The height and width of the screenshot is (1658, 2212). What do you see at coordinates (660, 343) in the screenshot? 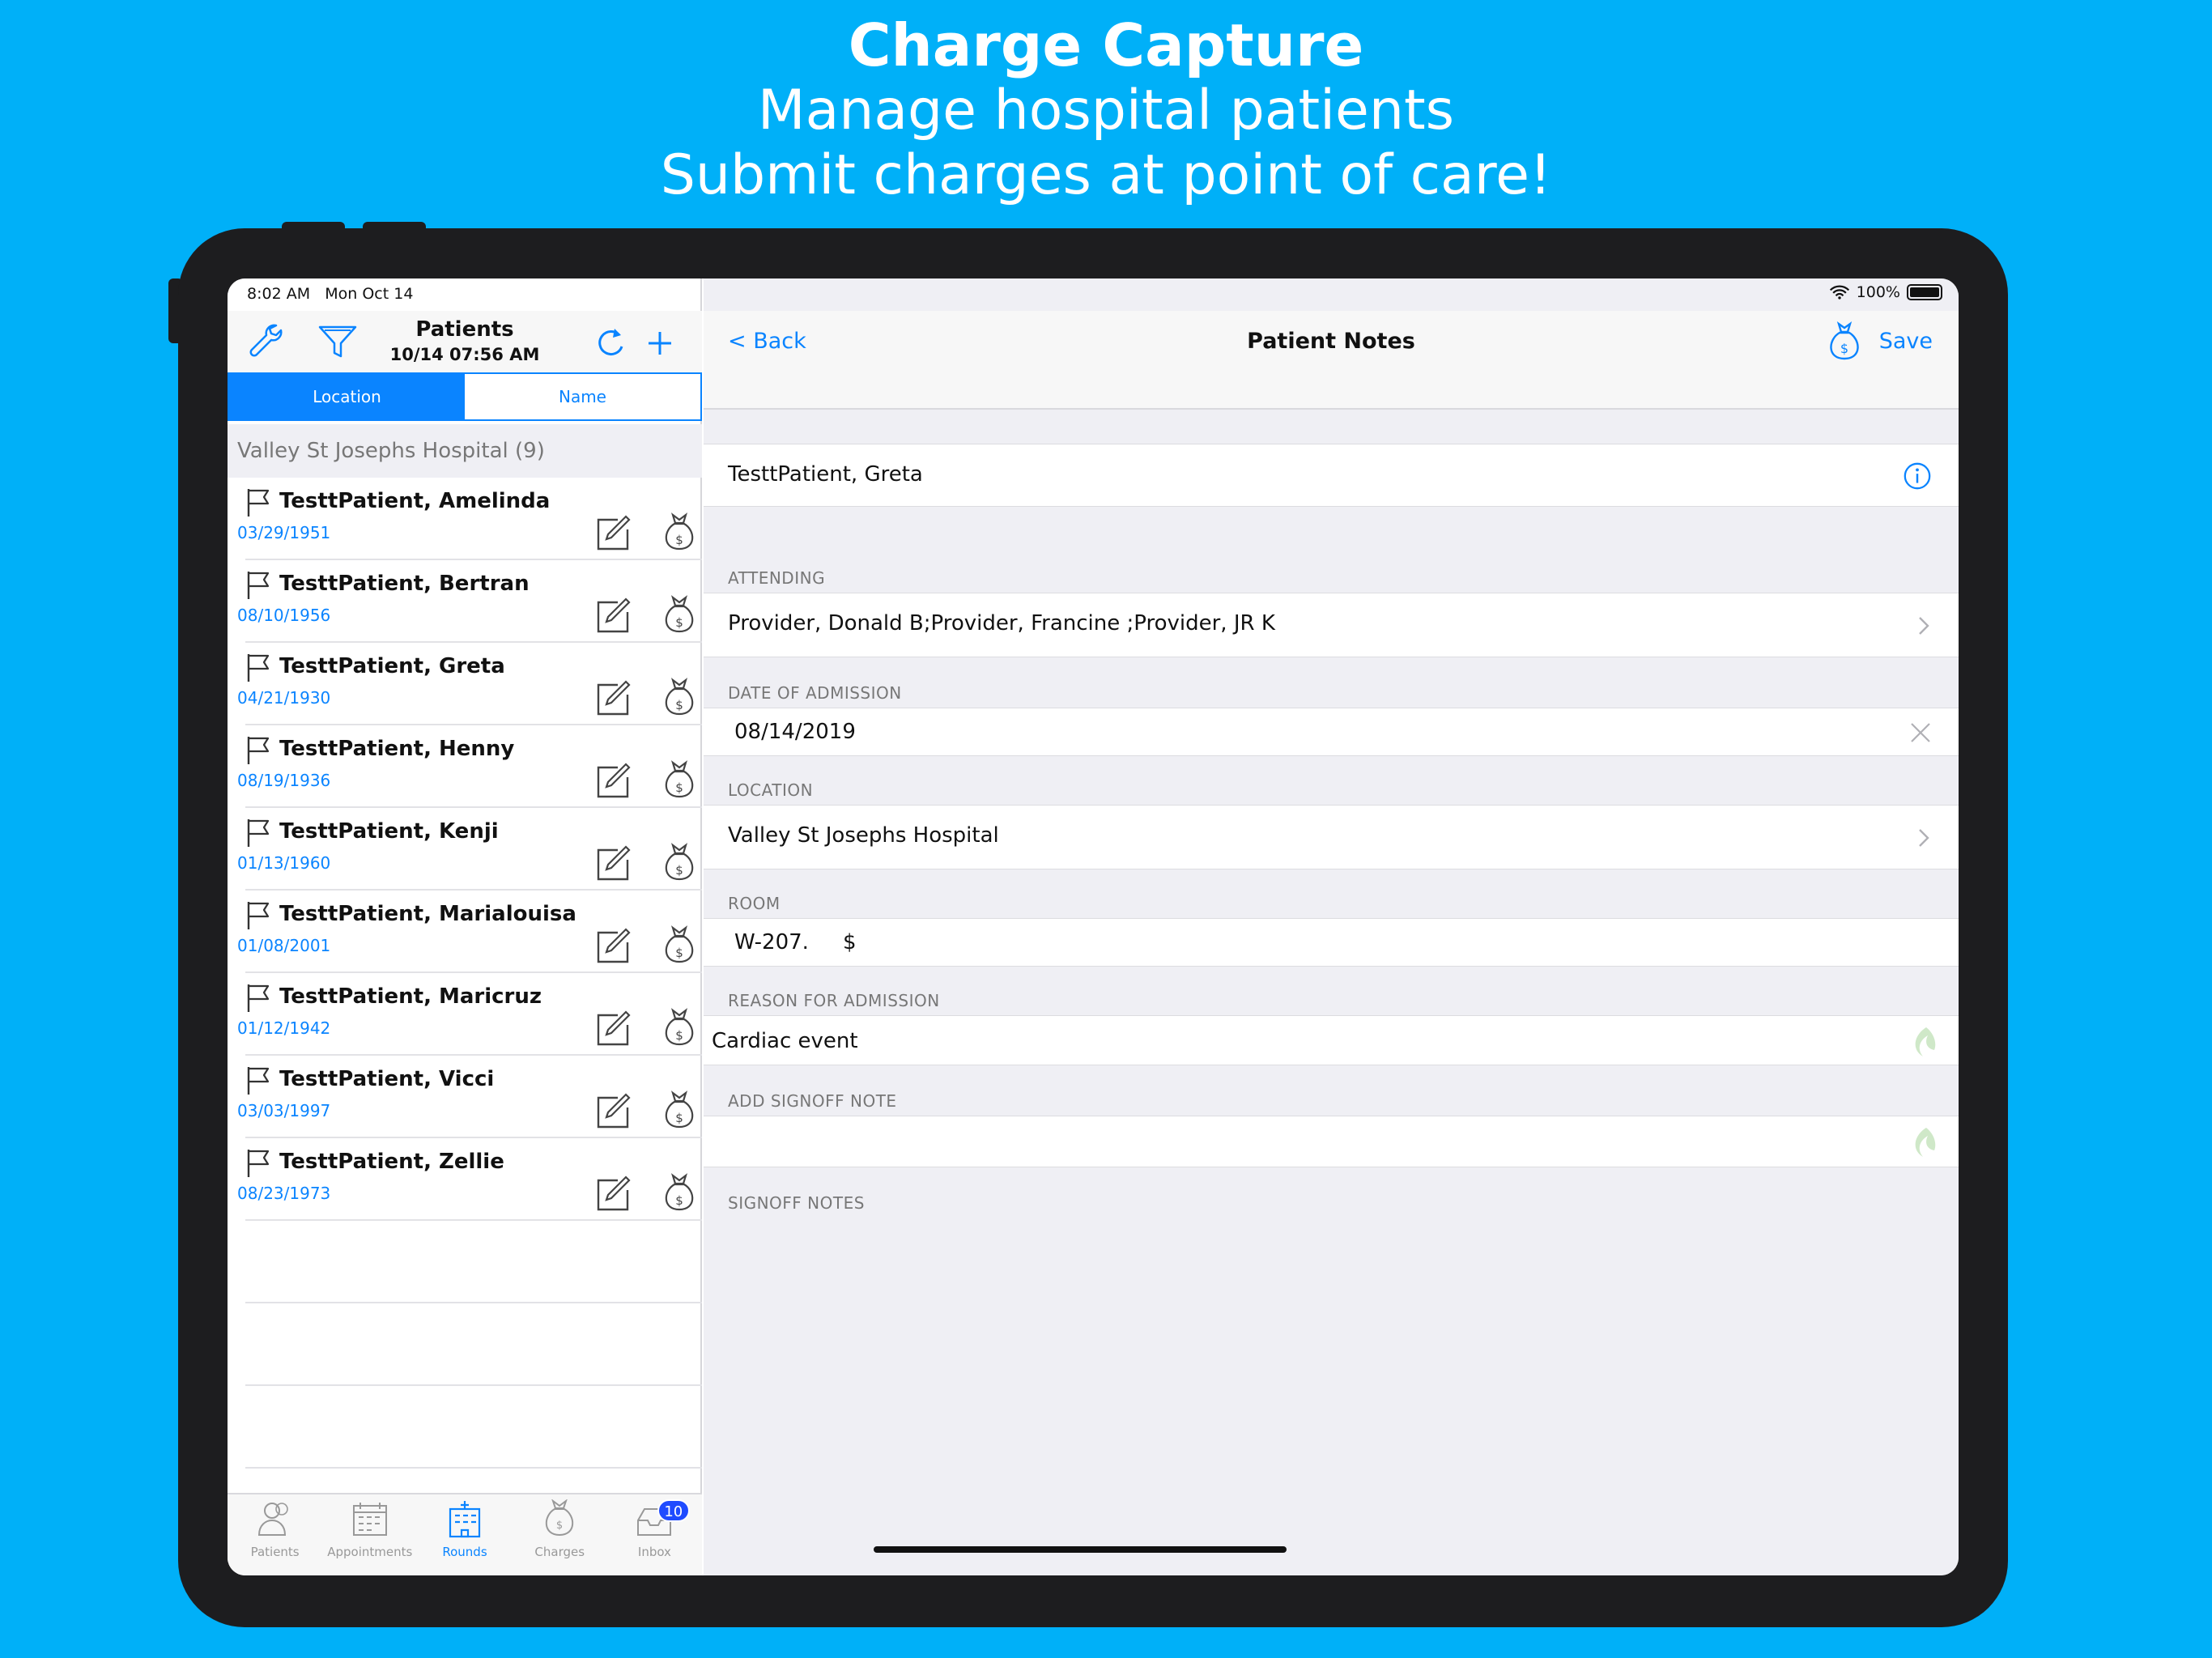
I see `add-icon` at bounding box center [660, 343].